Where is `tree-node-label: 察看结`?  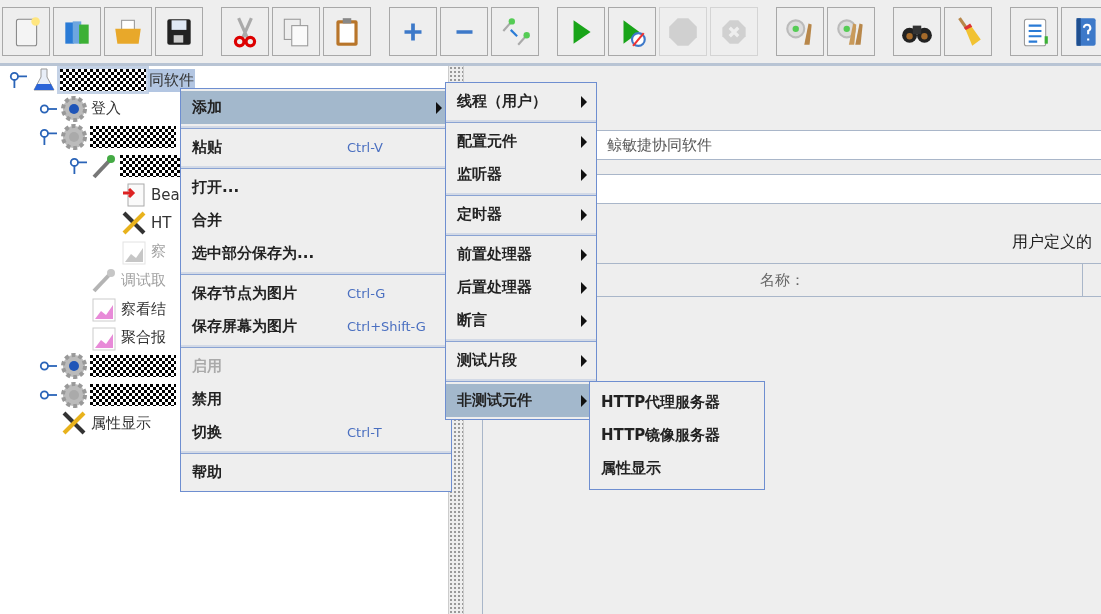 tree-node-label: 察看结 is located at coordinates (143, 309).